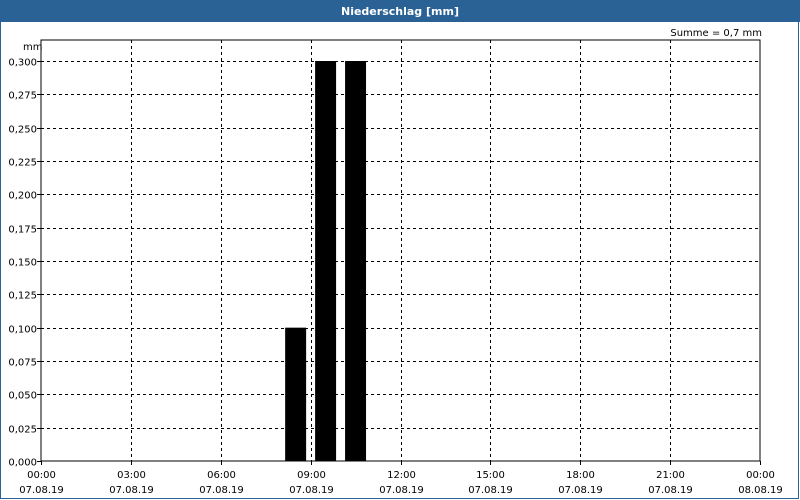  What do you see at coordinates (22, 296) in the screenshot?
I see `y-tick-label: 0,125` at bounding box center [22, 296].